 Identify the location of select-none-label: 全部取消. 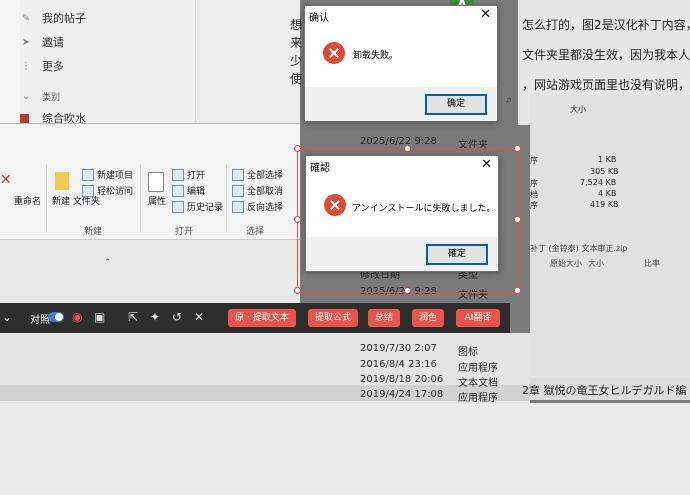
(265, 192).